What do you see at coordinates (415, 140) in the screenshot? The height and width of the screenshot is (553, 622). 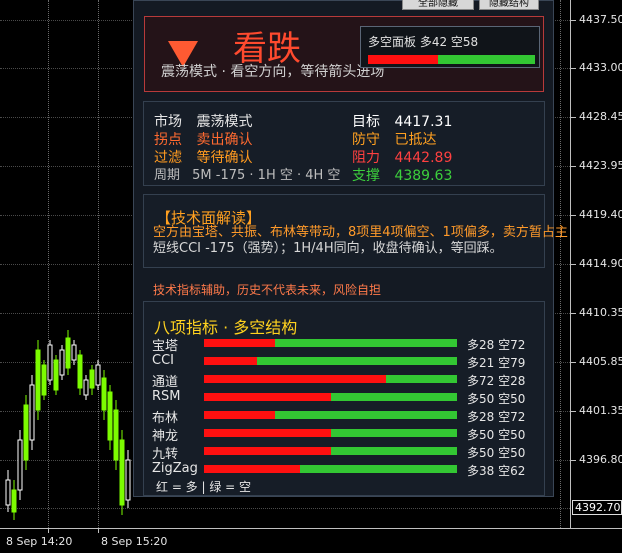 I see `defense-value: 已抵达` at bounding box center [415, 140].